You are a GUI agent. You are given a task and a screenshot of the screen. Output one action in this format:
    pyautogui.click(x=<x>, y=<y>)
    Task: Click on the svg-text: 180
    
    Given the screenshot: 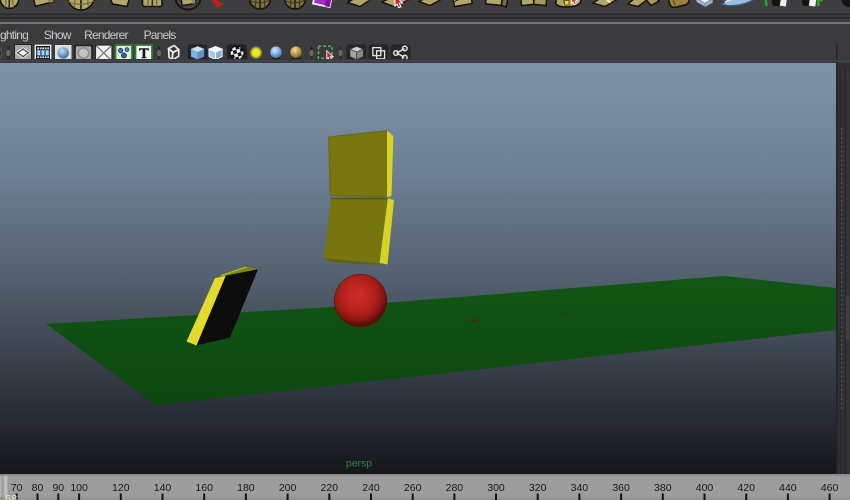 What is the action you would take?
    pyautogui.click(x=246, y=488)
    